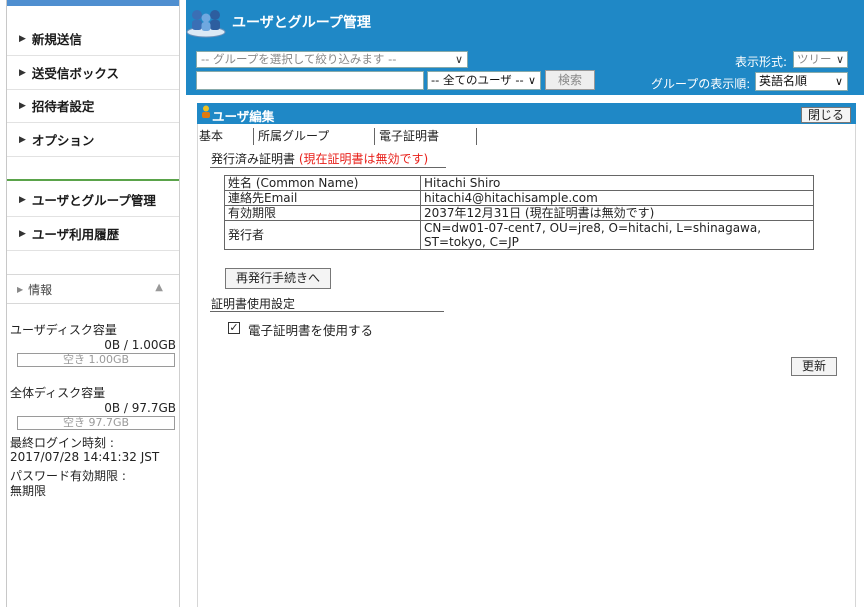  What do you see at coordinates (62, 443) in the screenshot?
I see `last-login-label: 最終ログイン時刻 :` at bounding box center [62, 443].